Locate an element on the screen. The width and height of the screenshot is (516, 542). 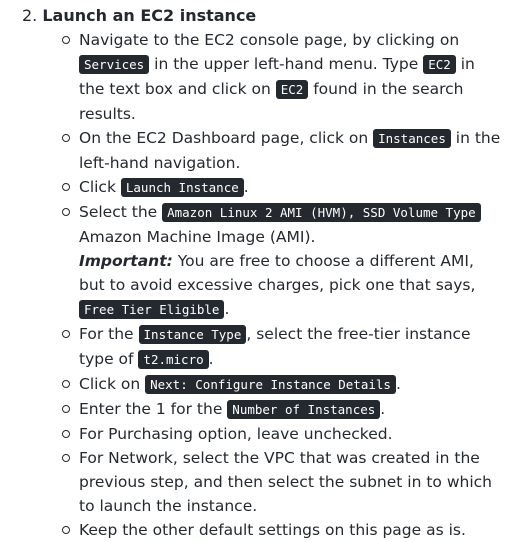
step-heading: 2. Launch an EC2 instance is located at coordinates (258, 16).